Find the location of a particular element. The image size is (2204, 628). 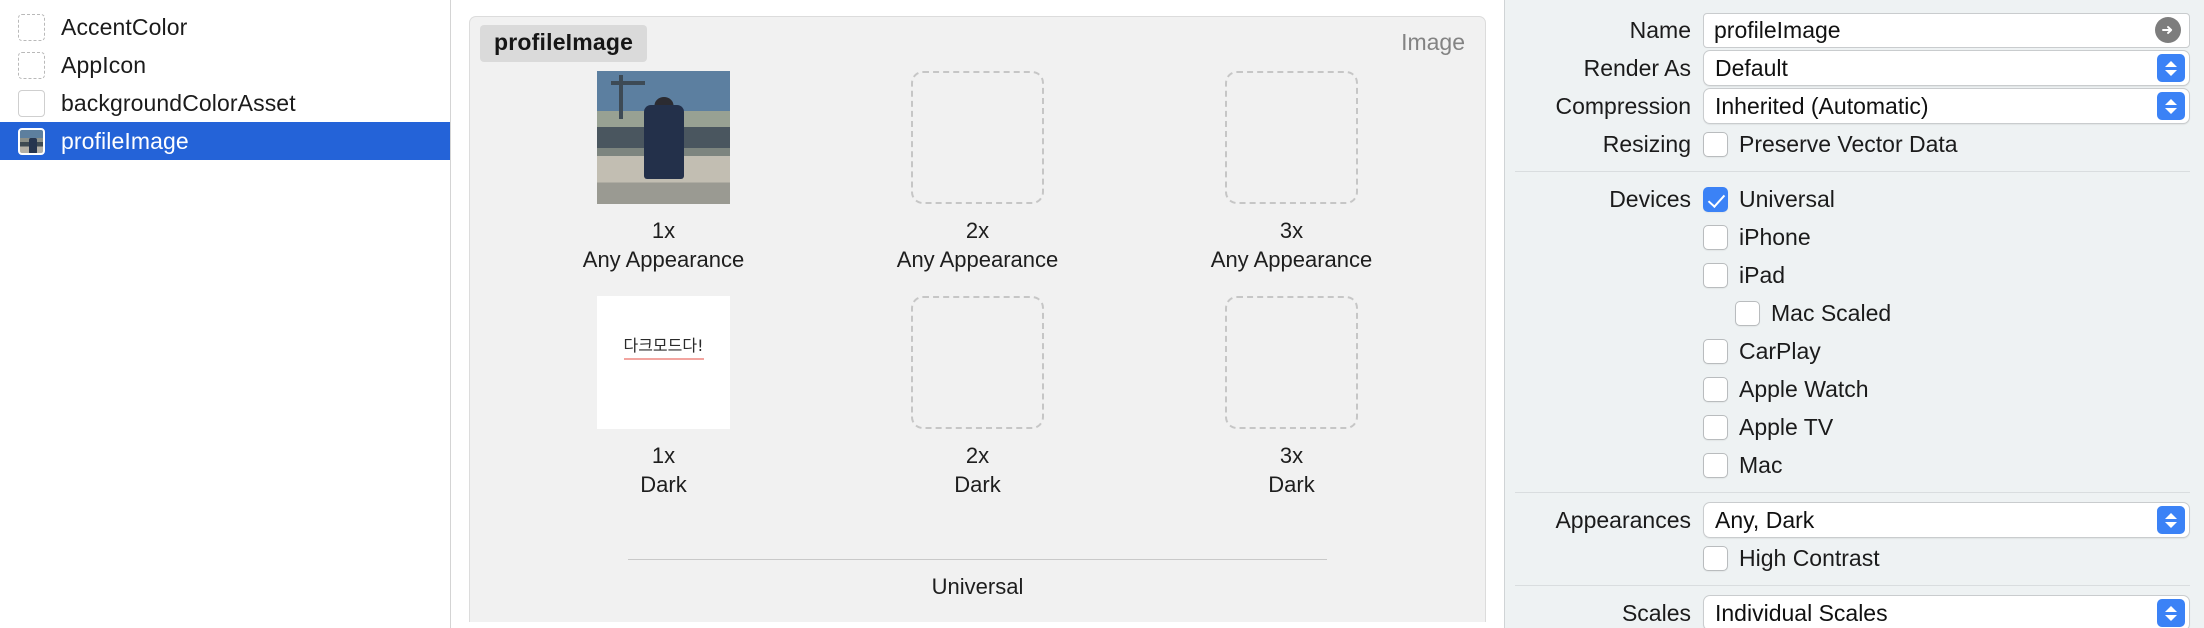

scales-select: Individual Scales is located at coordinates (1946, 611).